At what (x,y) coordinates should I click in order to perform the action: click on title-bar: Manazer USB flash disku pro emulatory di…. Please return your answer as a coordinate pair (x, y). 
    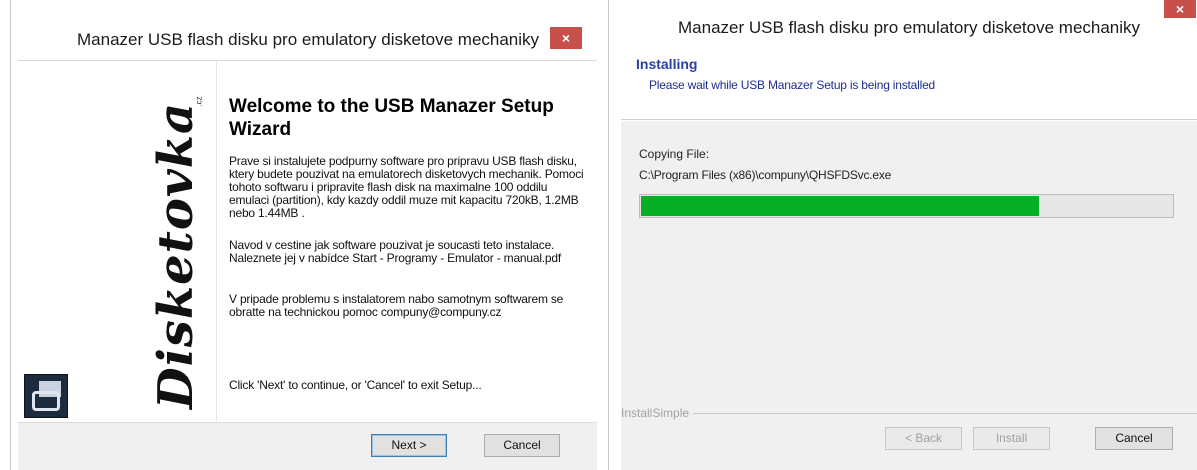
    Looking at the image, I should click on (303, 30).